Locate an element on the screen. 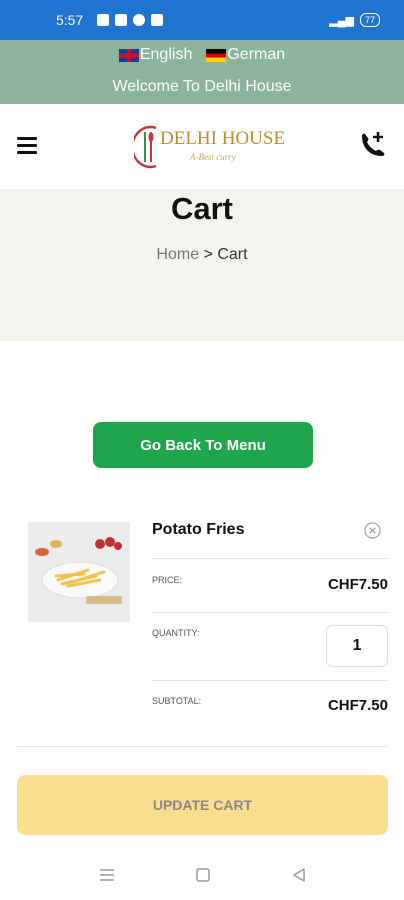  phone-icon is located at coordinates (372, 146).